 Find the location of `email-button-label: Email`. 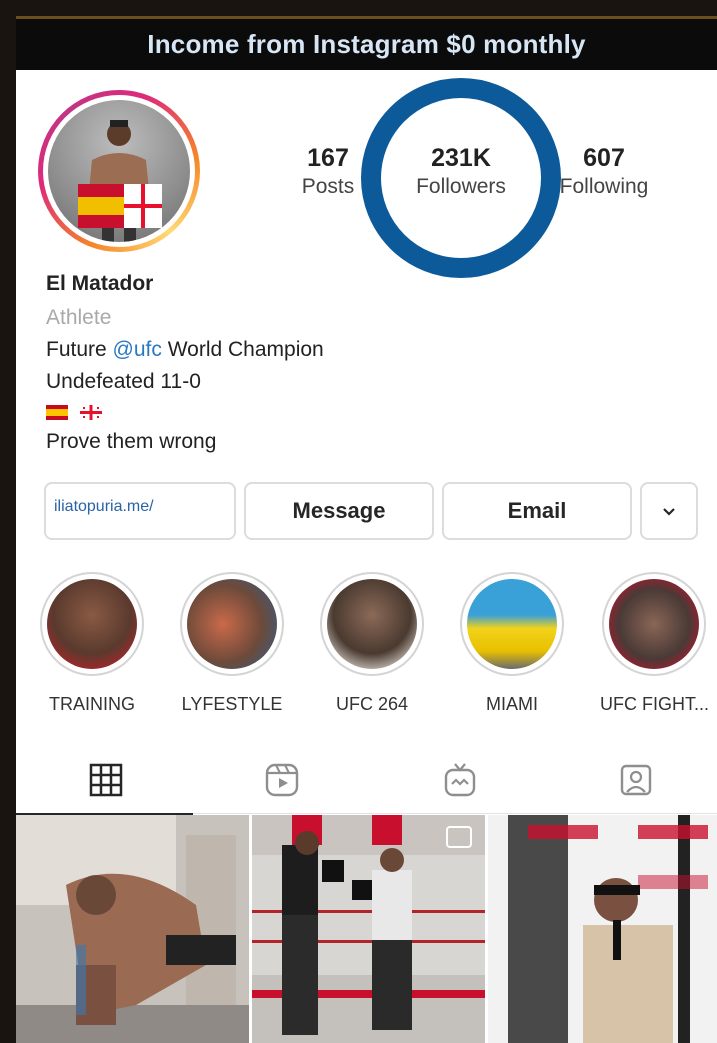

email-button-label: Email is located at coordinates (537, 510).